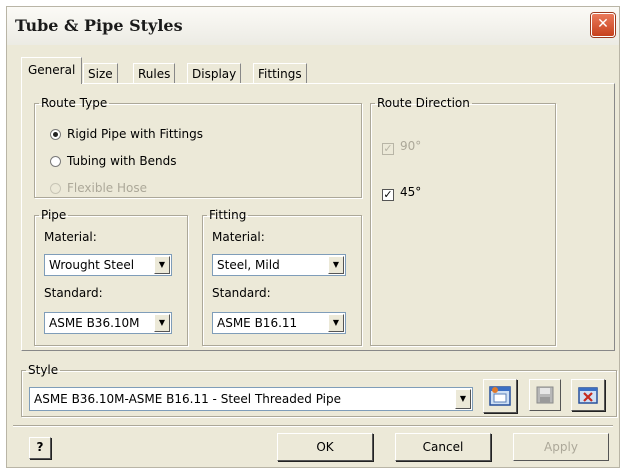 Image resolution: width=626 pixels, height=474 pixels. I want to click on direction-90-checkbox: ✓ 90°, so click(401, 147).